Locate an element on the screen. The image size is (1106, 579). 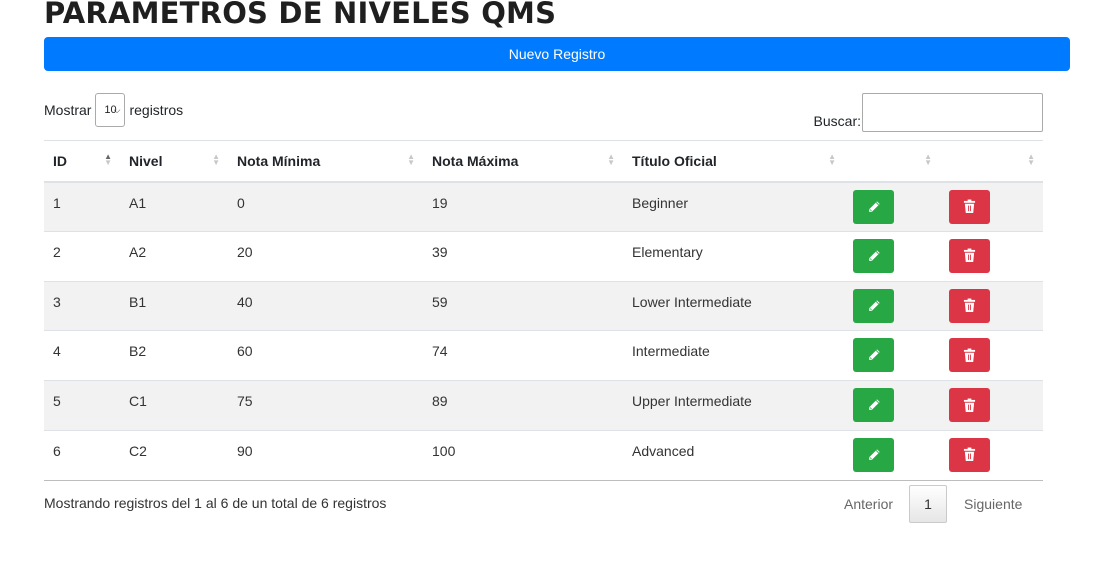
cell-id: 6 is located at coordinates (82, 455).